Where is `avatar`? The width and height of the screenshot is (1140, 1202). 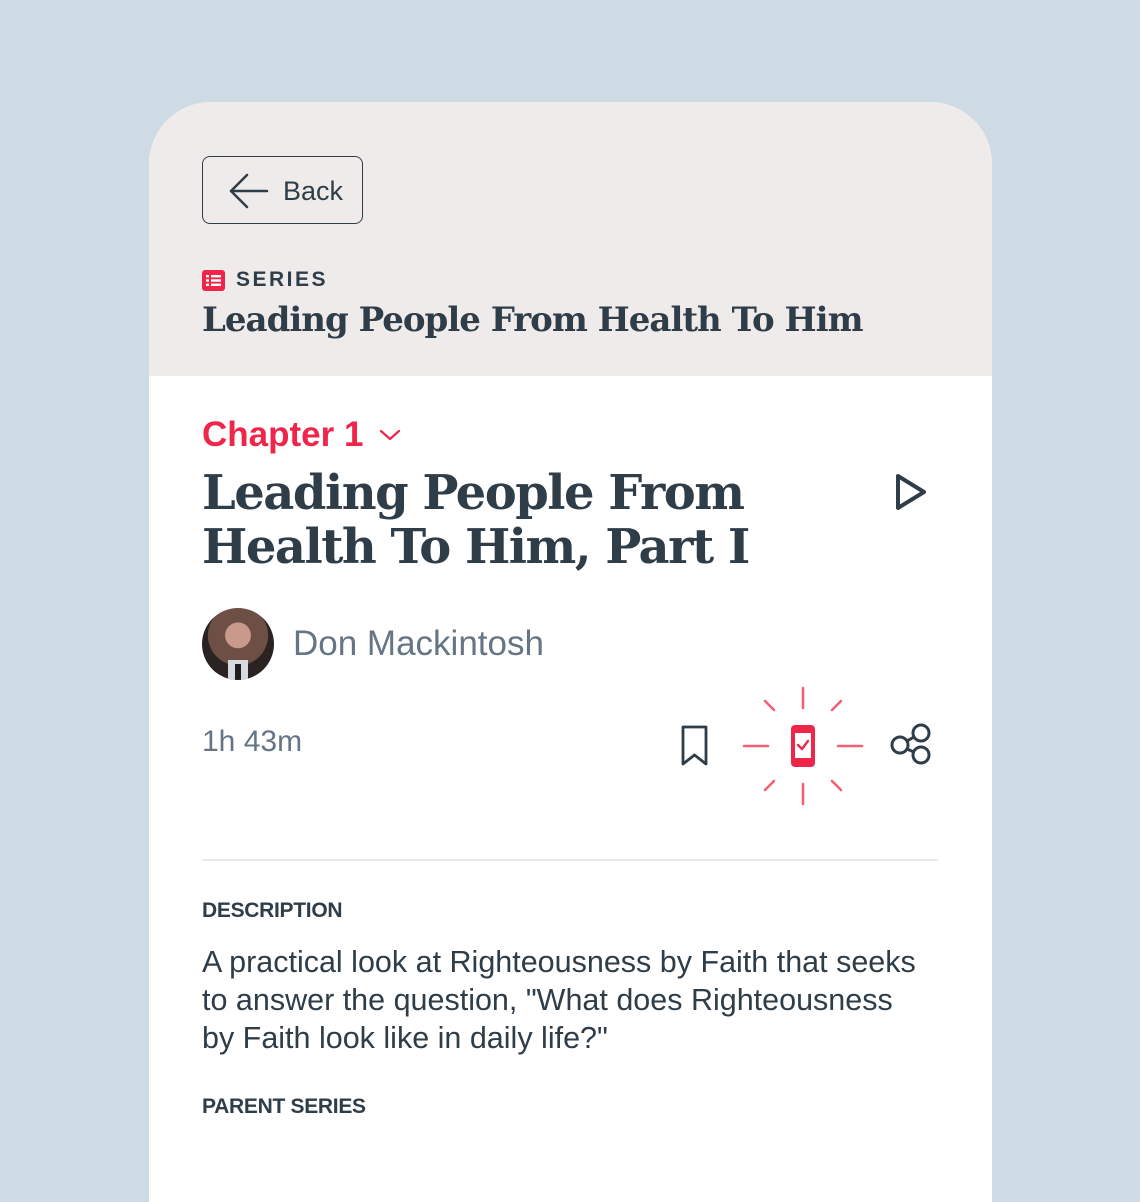 avatar is located at coordinates (238, 644).